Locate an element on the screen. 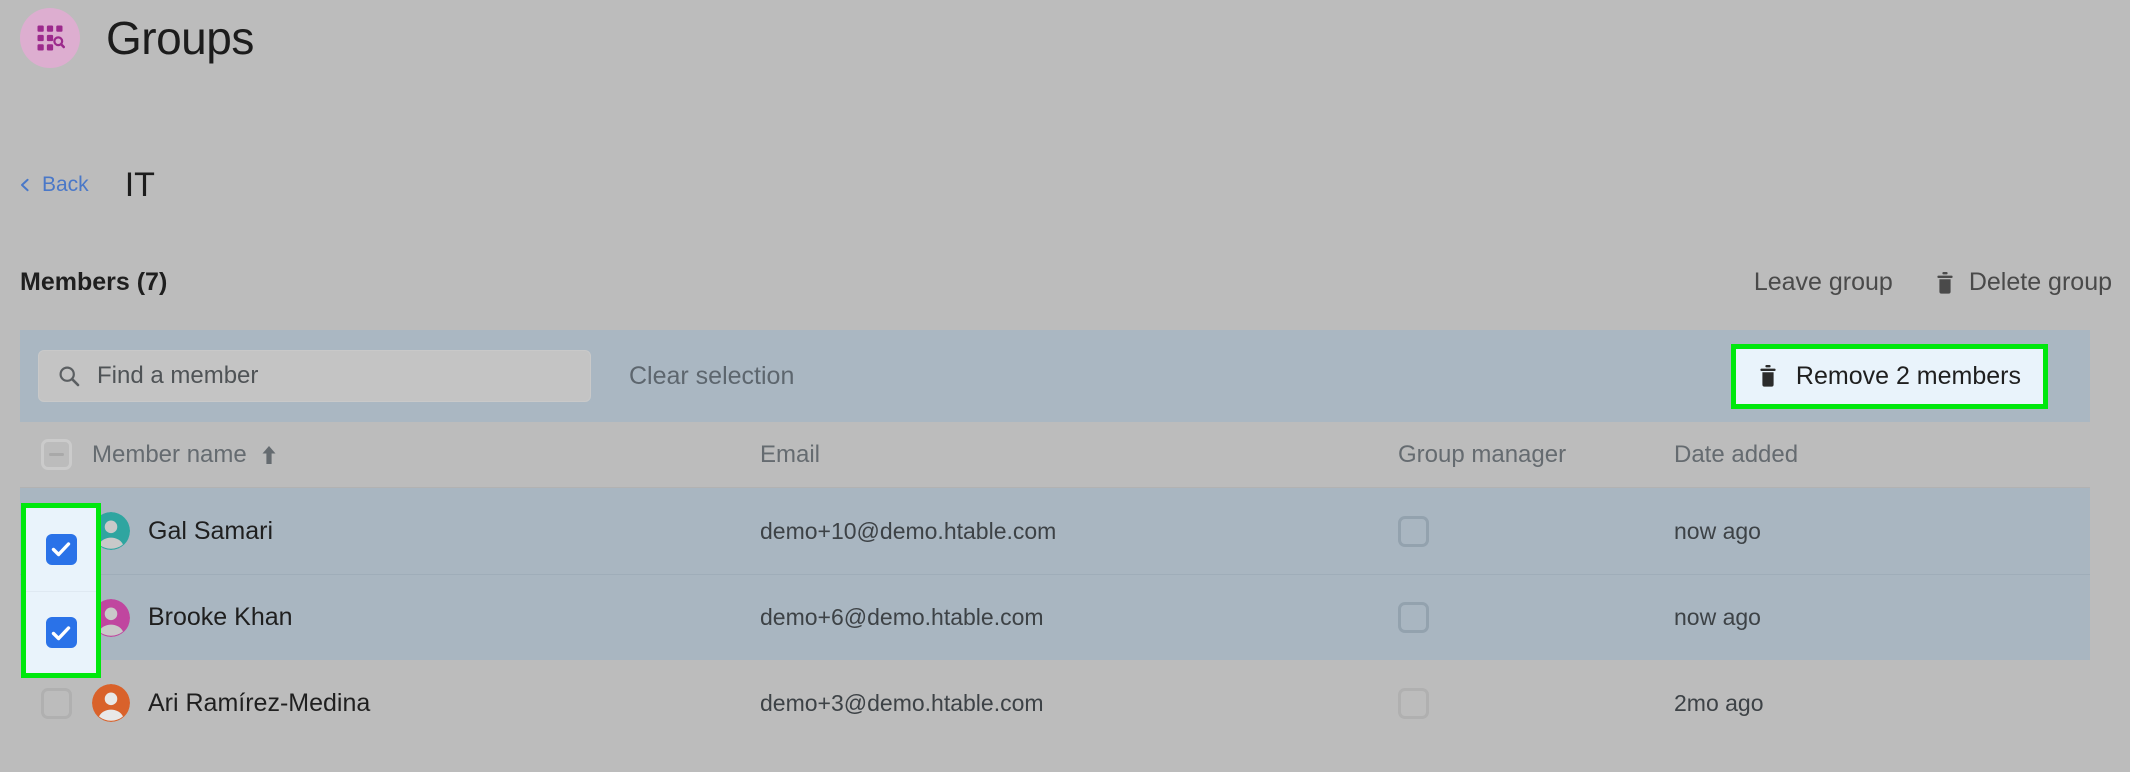  member-name: Brooke Khan is located at coordinates (220, 617).